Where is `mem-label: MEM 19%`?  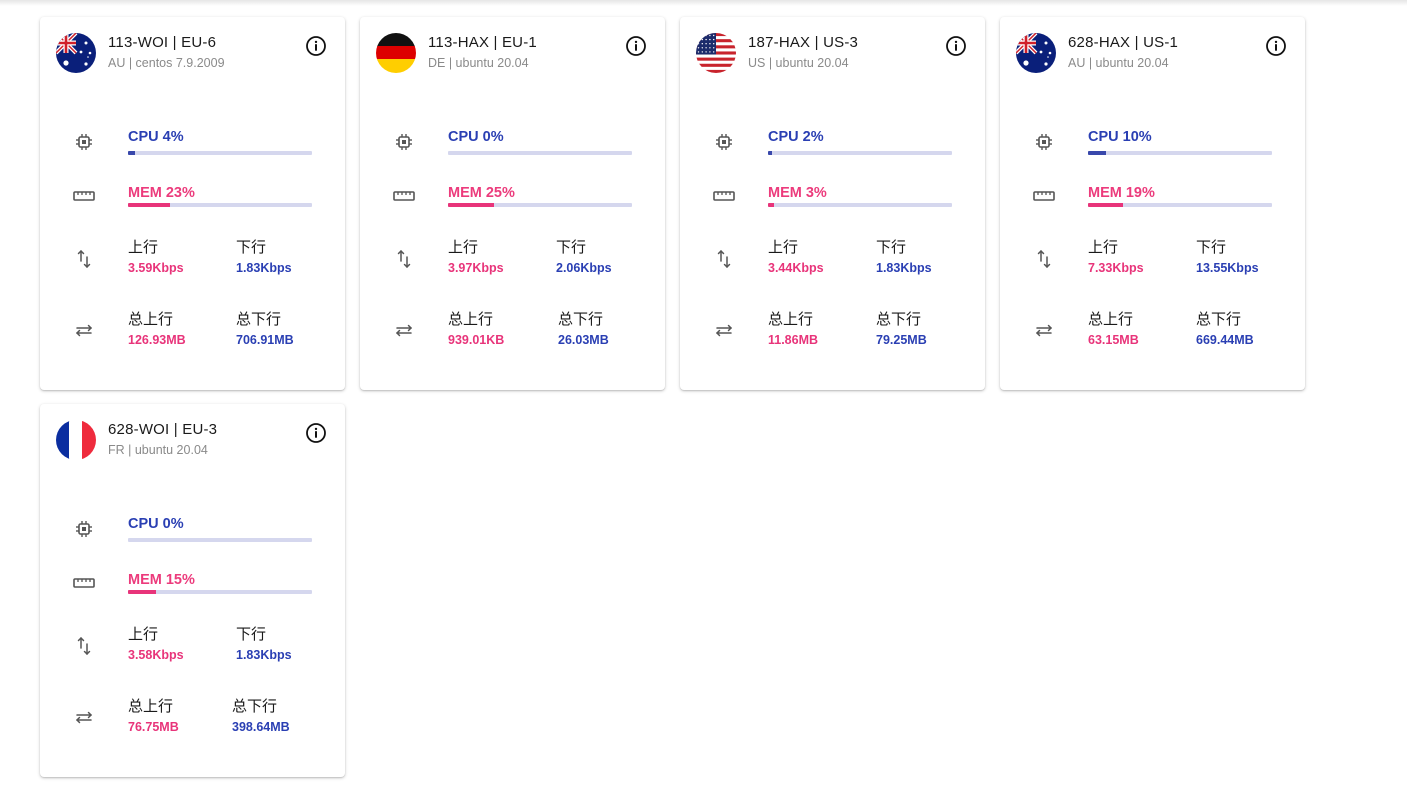
mem-label: MEM 19% is located at coordinates (1121, 193).